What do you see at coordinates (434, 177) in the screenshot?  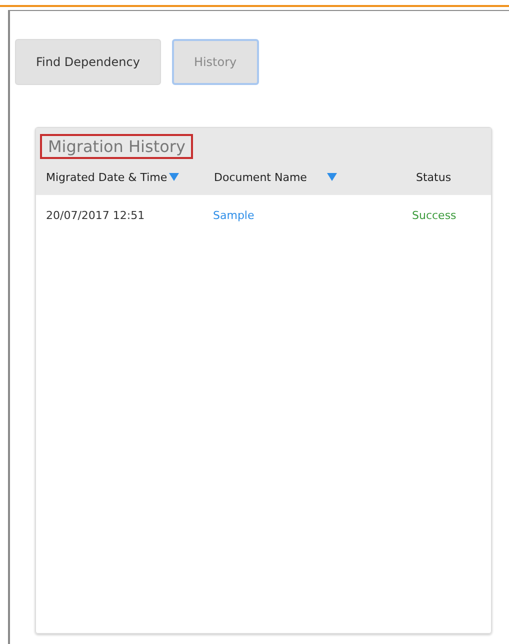 I see `column-header: Status` at bounding box center [434, 177].